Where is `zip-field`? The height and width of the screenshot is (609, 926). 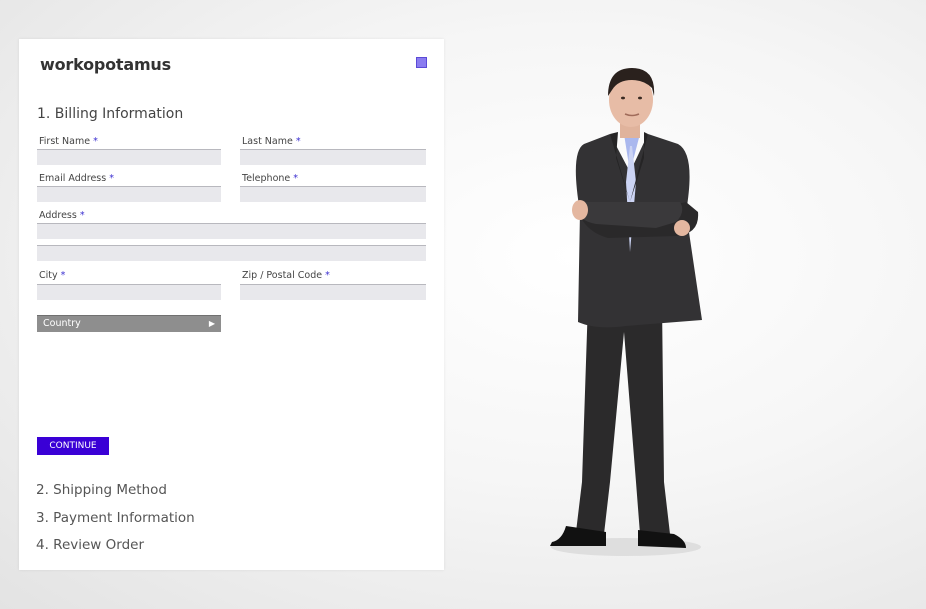 zip-field is located at coordinates (333, 292).